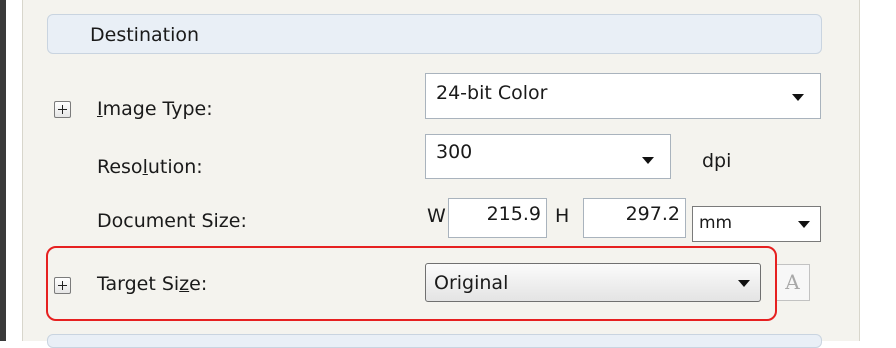 The height and width of the screenshot is (348, 896). What do you see at coordinates (434, 34) in the screenshot?
I see `destination-section-header: Destination` at bounding box center [434, 34].